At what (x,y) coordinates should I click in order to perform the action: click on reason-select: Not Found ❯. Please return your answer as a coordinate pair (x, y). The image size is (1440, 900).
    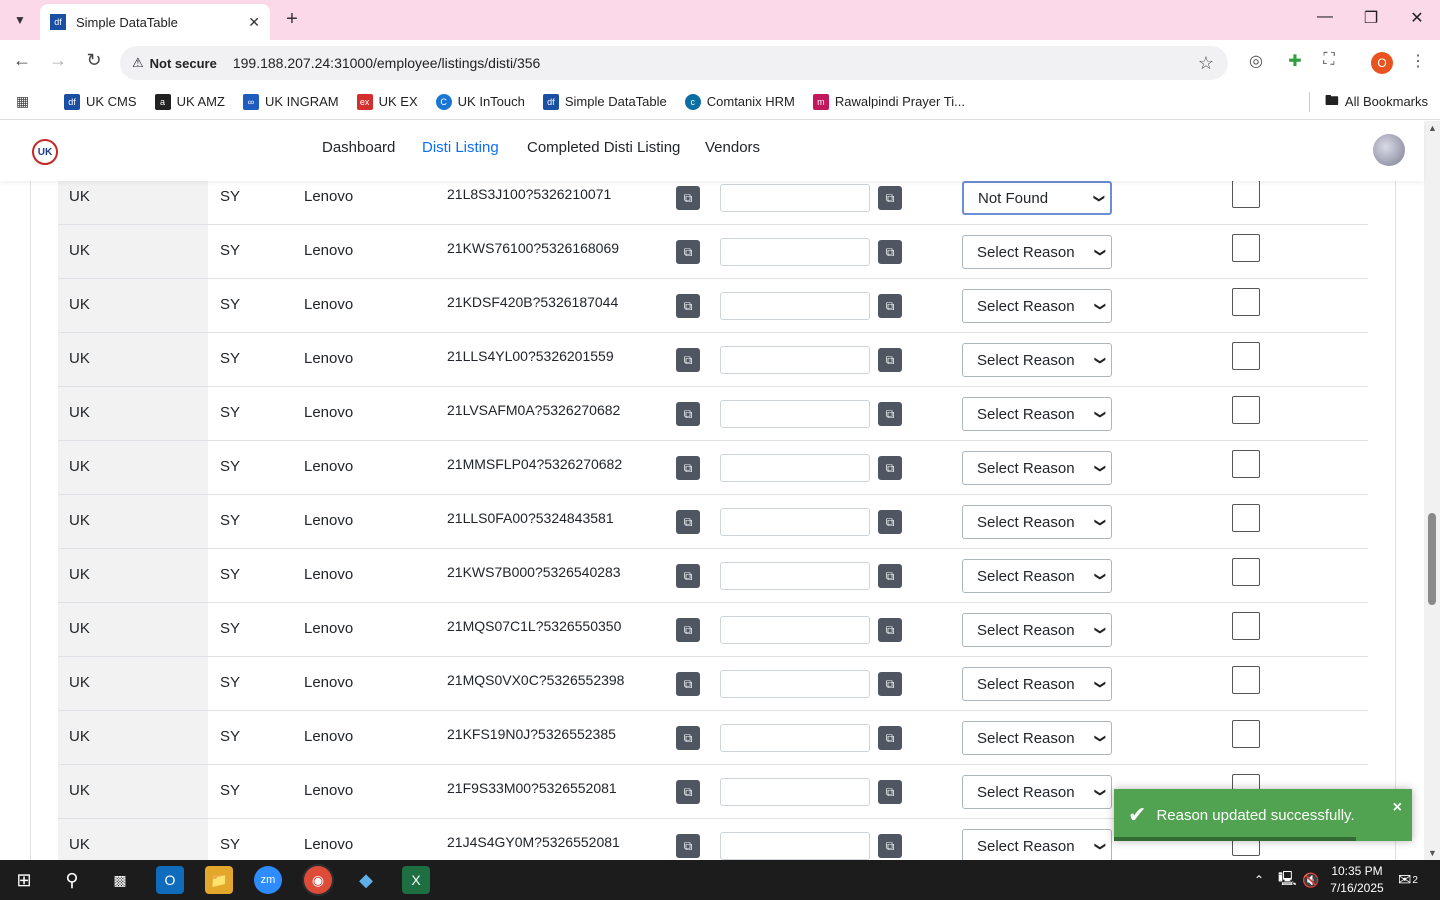
    Looking at the image, I should click on (1037, 198).